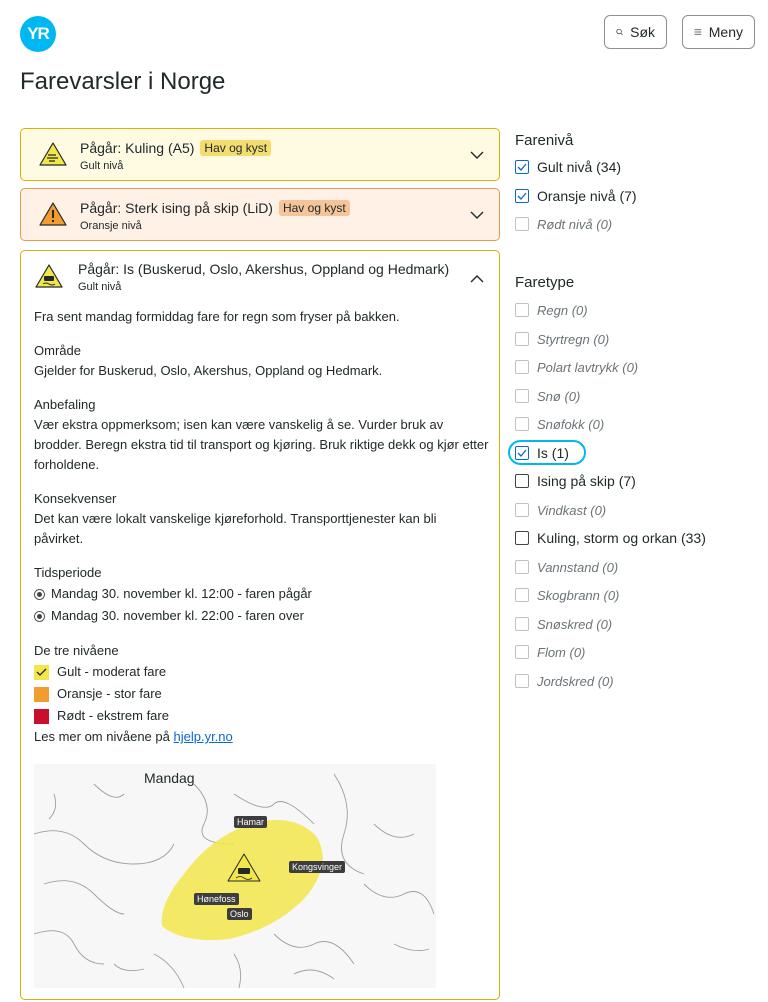 Image resolution: width=768 pixels, height=1002 pixels. What do you see at coordinates (68, 572) in the screenshot?
I see `period-heading: Tidsperiode` at bounding box center [68, 572].